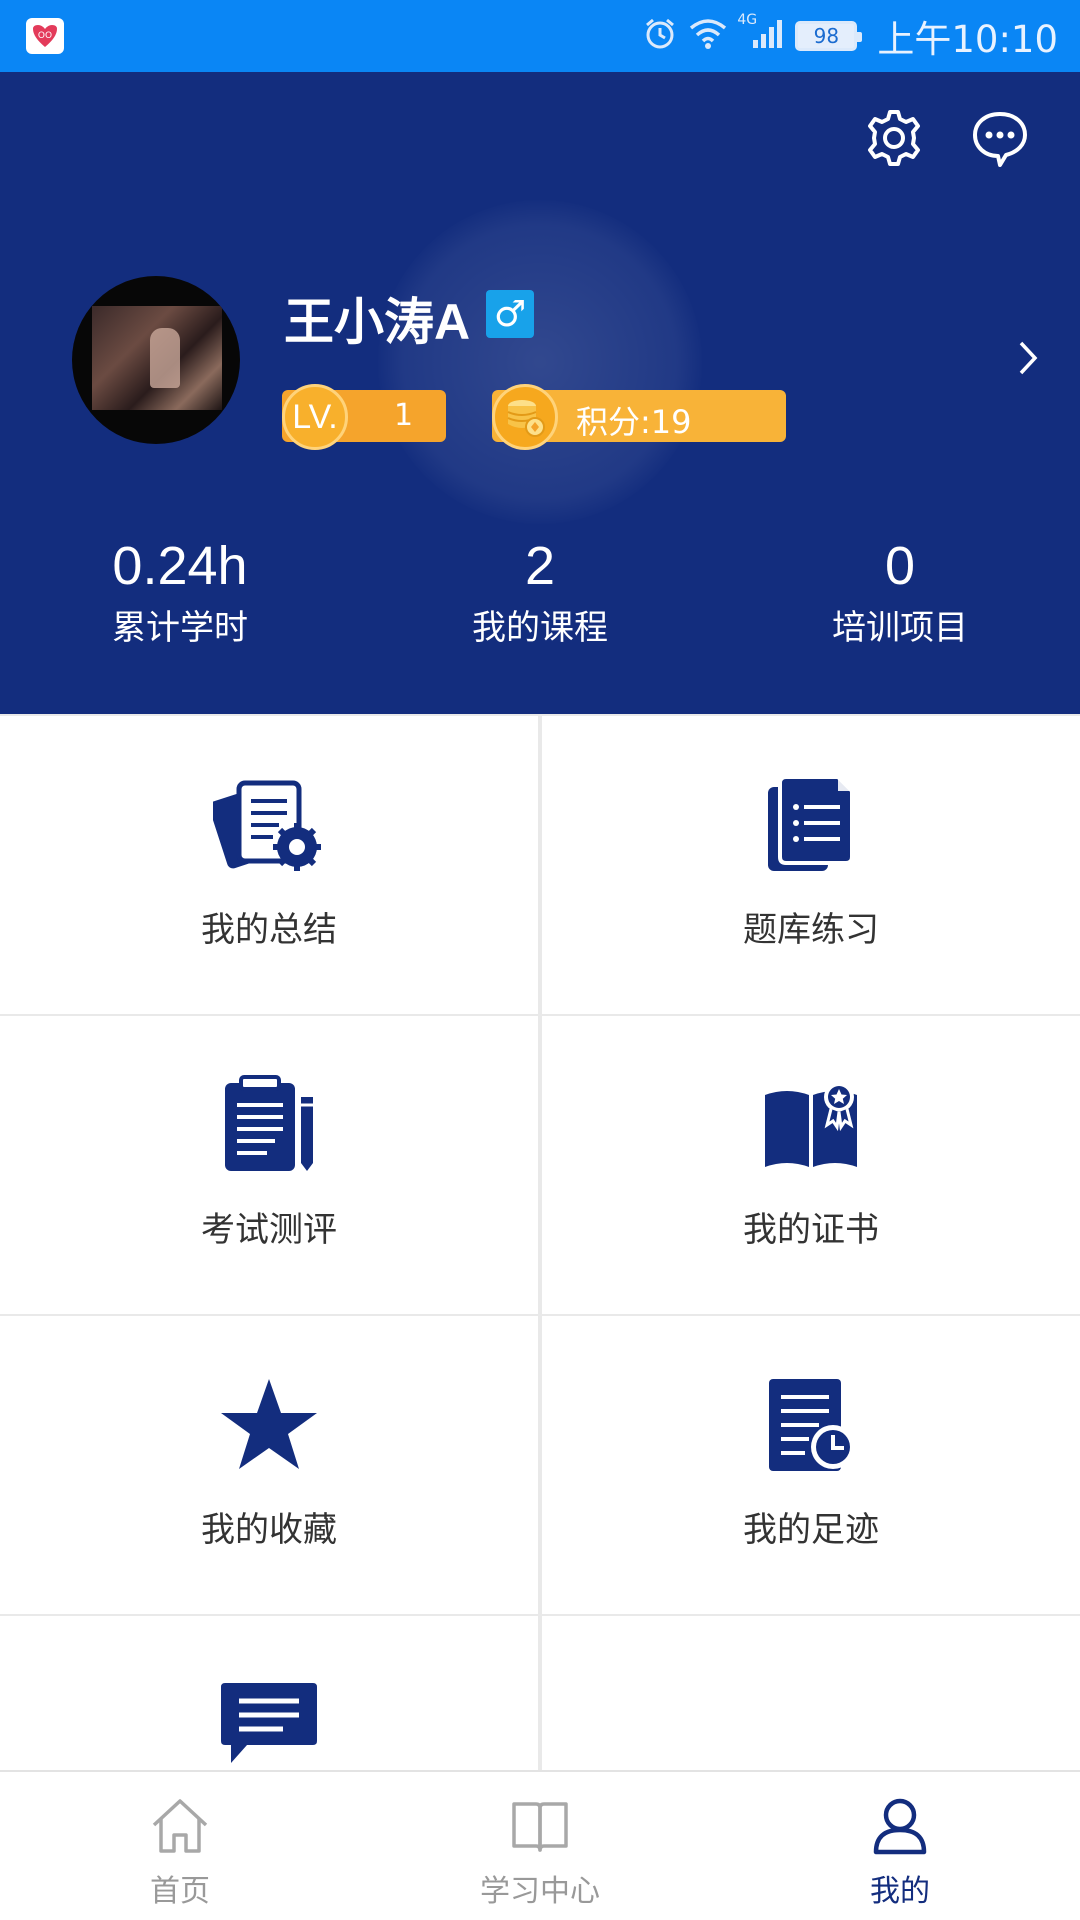 Image resolution: width=1080 pixels, height=1920 pixels. I want to click on app-notification-icon: OO, so click(45, 36).